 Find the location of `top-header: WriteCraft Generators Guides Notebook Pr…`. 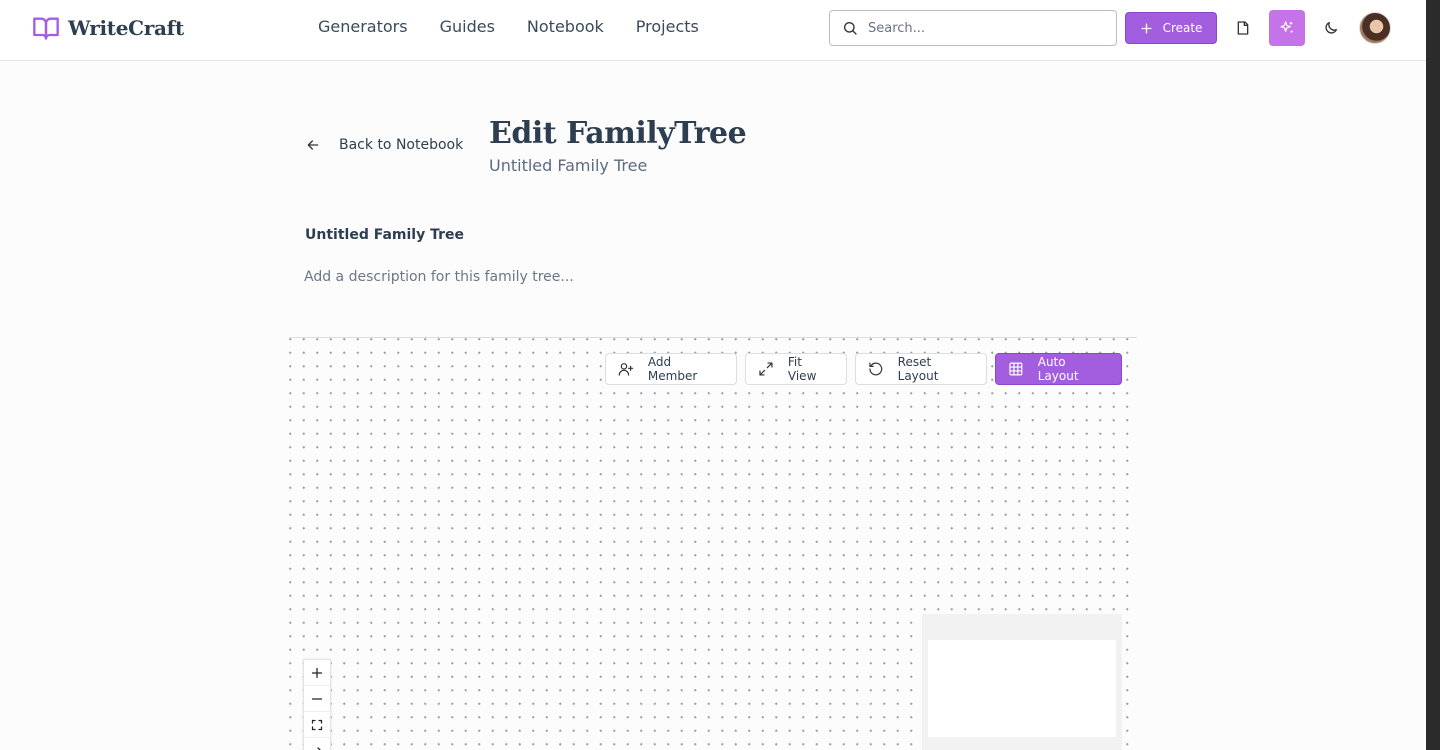

top-header: WriteCraft Generators Guides Notebook Pr… is located at coordinates (713, 30).